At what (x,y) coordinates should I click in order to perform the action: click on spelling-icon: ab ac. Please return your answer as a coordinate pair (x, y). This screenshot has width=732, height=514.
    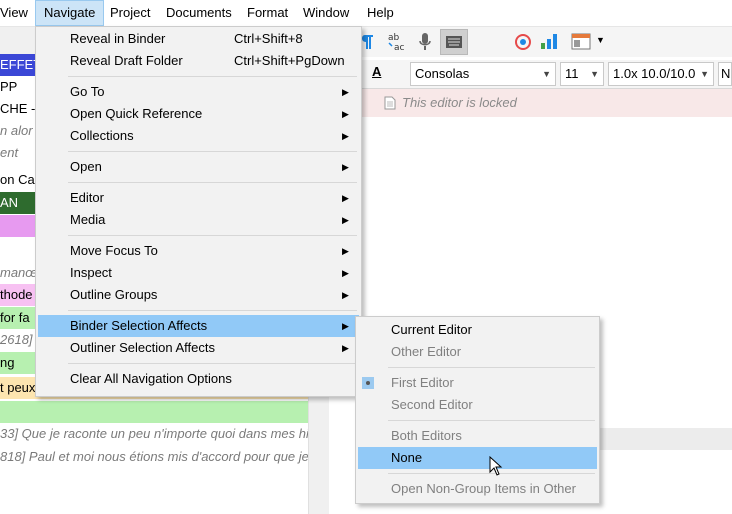
    Looking at the image, I should click on (397, 42).